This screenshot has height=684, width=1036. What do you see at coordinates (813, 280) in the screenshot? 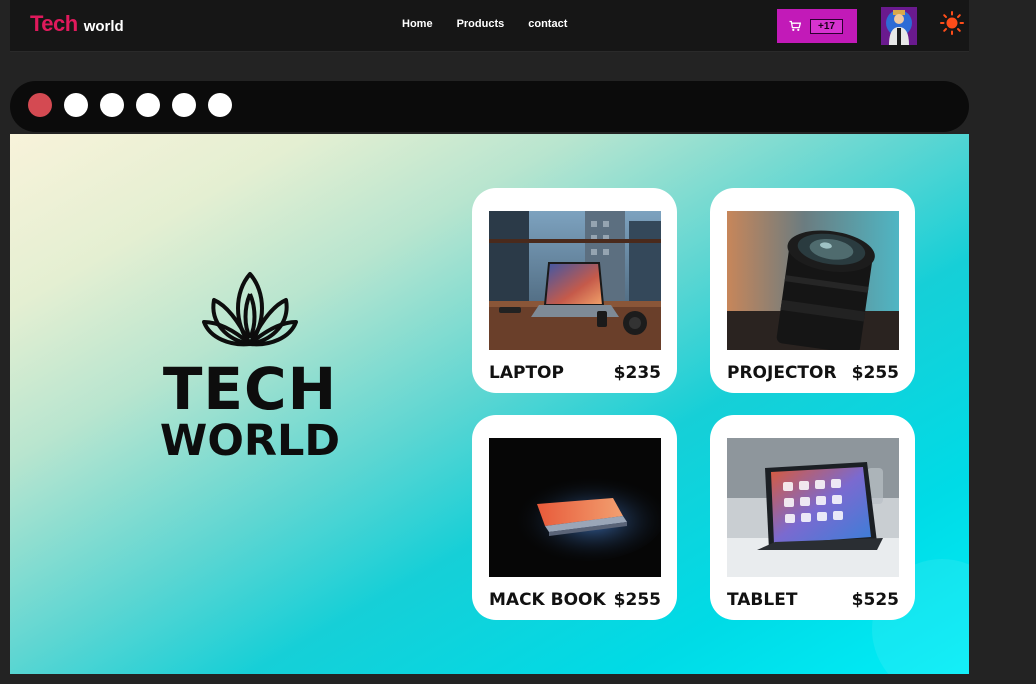
I see `product-image-projector` at bounding box center [813, 280].